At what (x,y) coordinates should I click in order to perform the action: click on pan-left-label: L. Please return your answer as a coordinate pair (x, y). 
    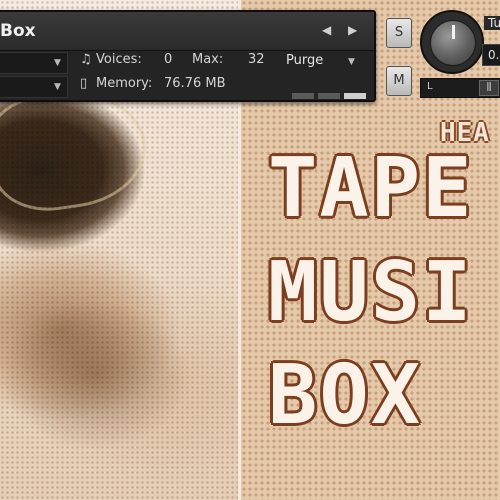
    Looking at the image, I should click on (430, 86).